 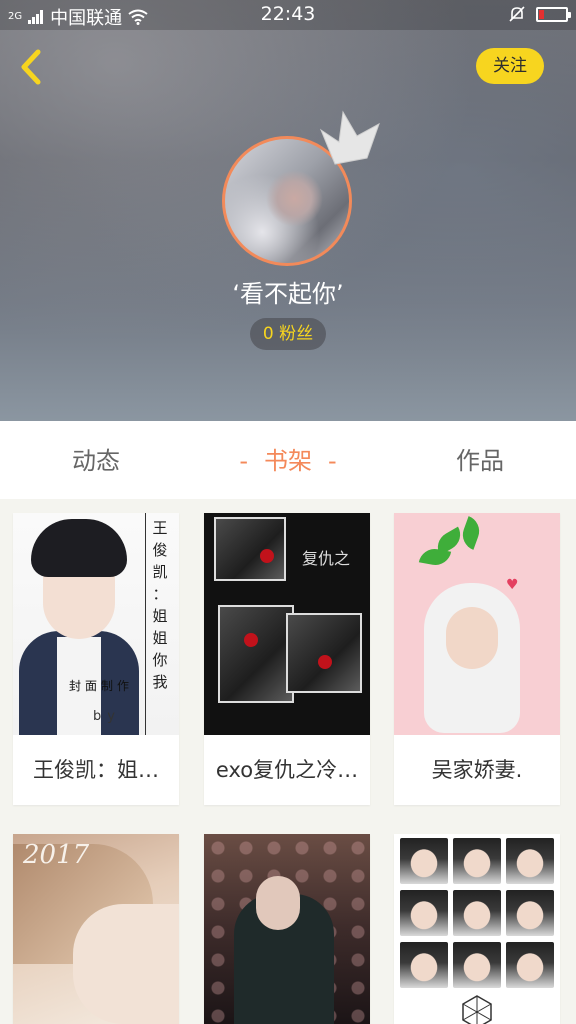 I want to click on status-bar: 2G 中国联通 22:43, so click(x=288, y=15).